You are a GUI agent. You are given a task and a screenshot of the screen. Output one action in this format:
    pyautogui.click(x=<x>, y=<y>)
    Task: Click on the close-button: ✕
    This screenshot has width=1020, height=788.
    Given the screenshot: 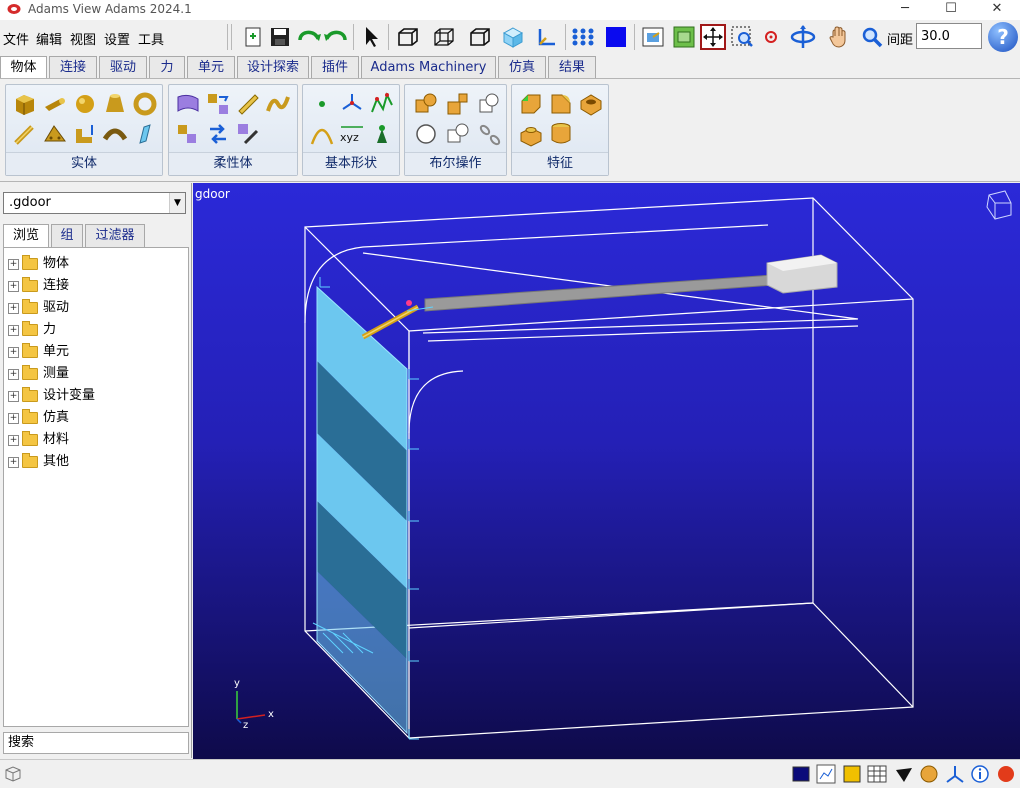 What is the action you would take?
    pyautogui.click(x=997, y=10)
    